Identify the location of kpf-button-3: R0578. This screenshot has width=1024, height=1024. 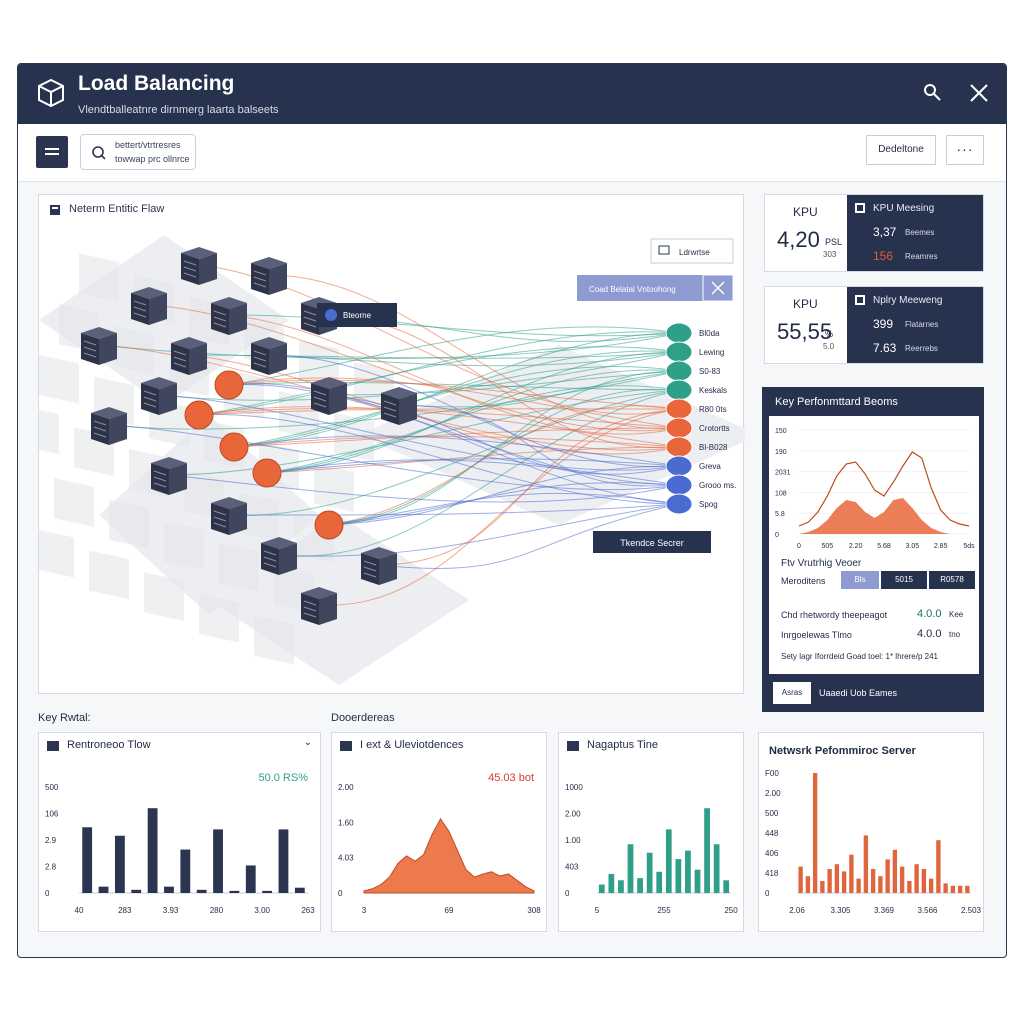
(952, 580).